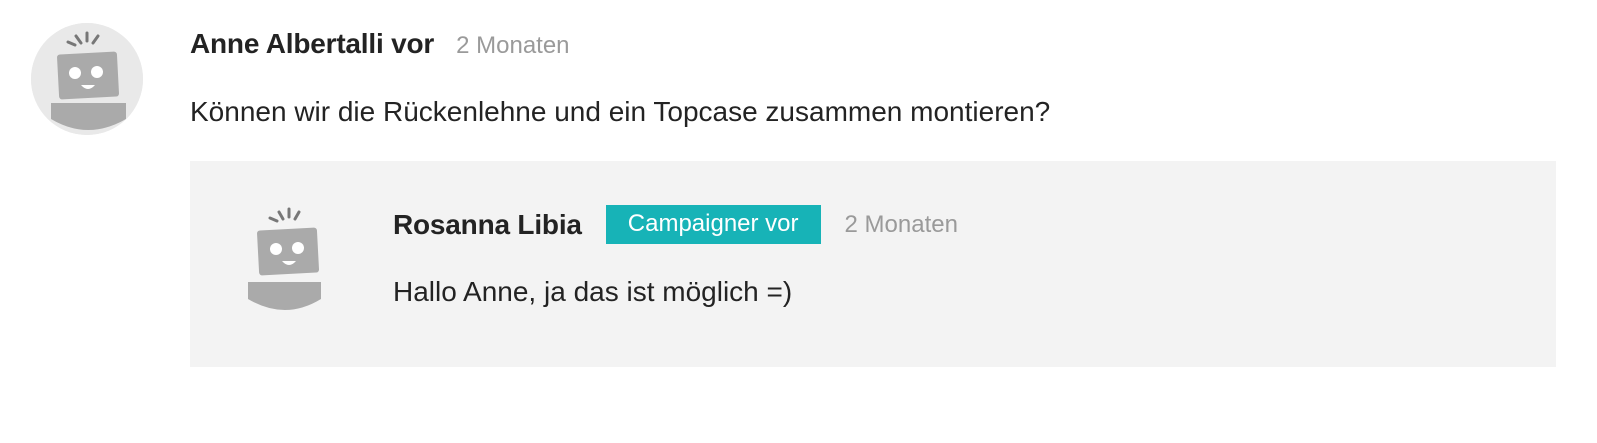  What do you see at coordinates (713, 224) in the screenshot?
I see `campaigner-badge: Campaigner vor` at bounding box center [713, 224].